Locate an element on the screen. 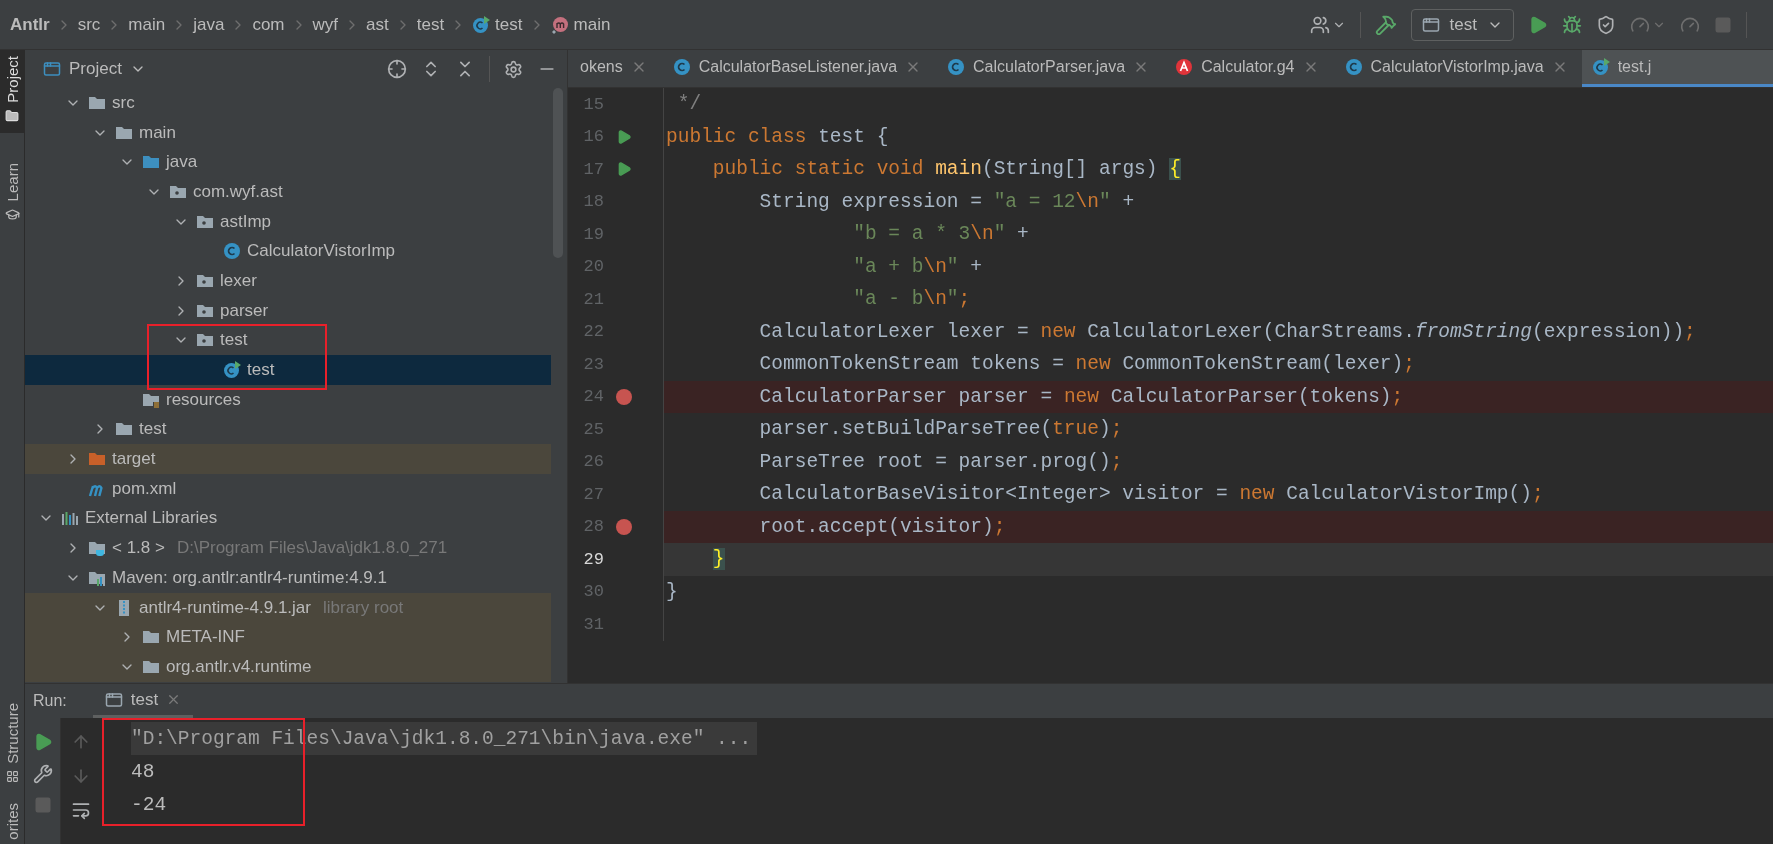 Image resolution: width=1773 pixels, height=844 pixels. tree-item: pom.xml is located at coordinates (288, 488).